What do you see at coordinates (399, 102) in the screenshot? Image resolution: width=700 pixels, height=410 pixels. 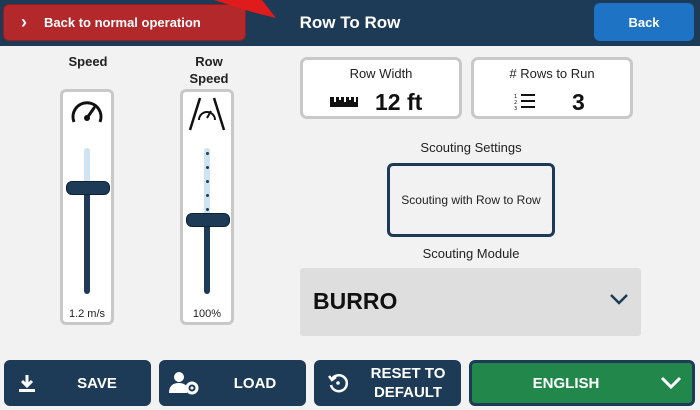 I see `row-width-value: 12 ft` at bounding box center [399, 102].